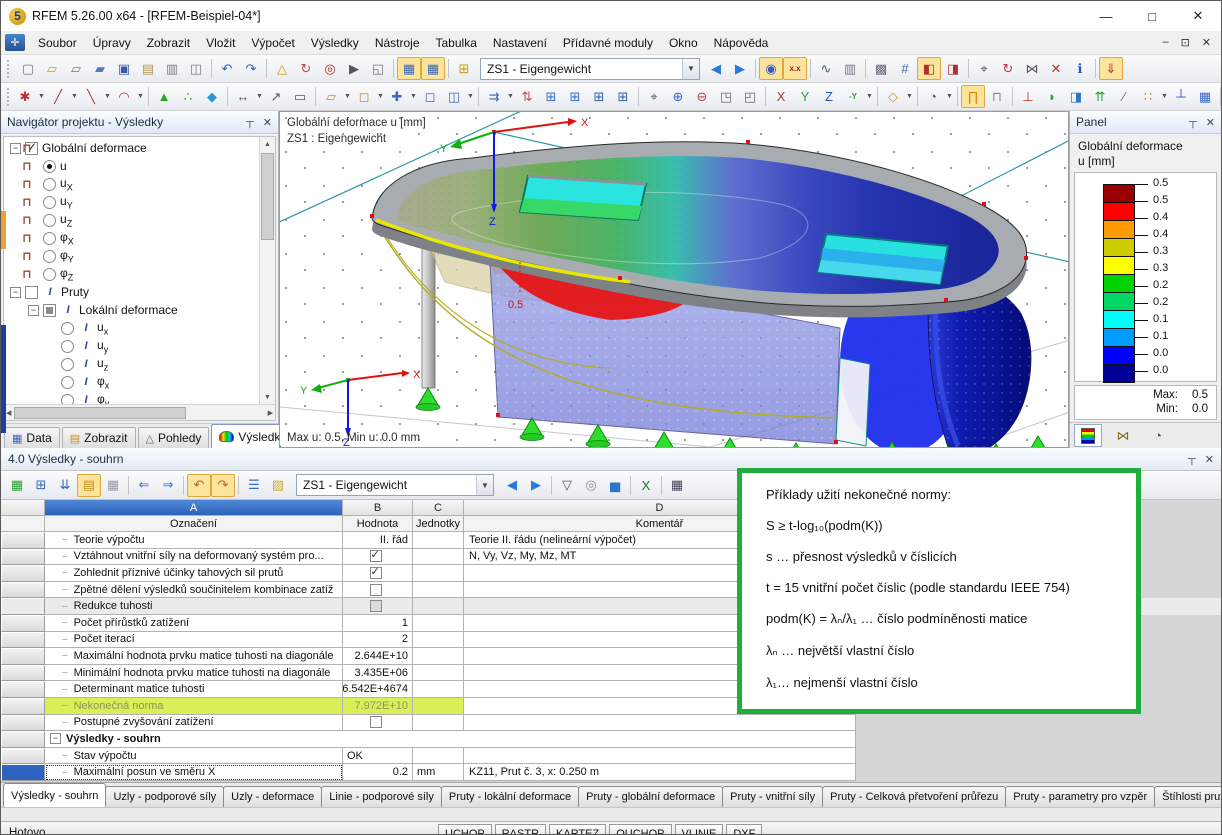 The height and width of the screenshot is (835, 1222). I want to click on label-cell: – Redukce tuhosti, so click(194, 606).